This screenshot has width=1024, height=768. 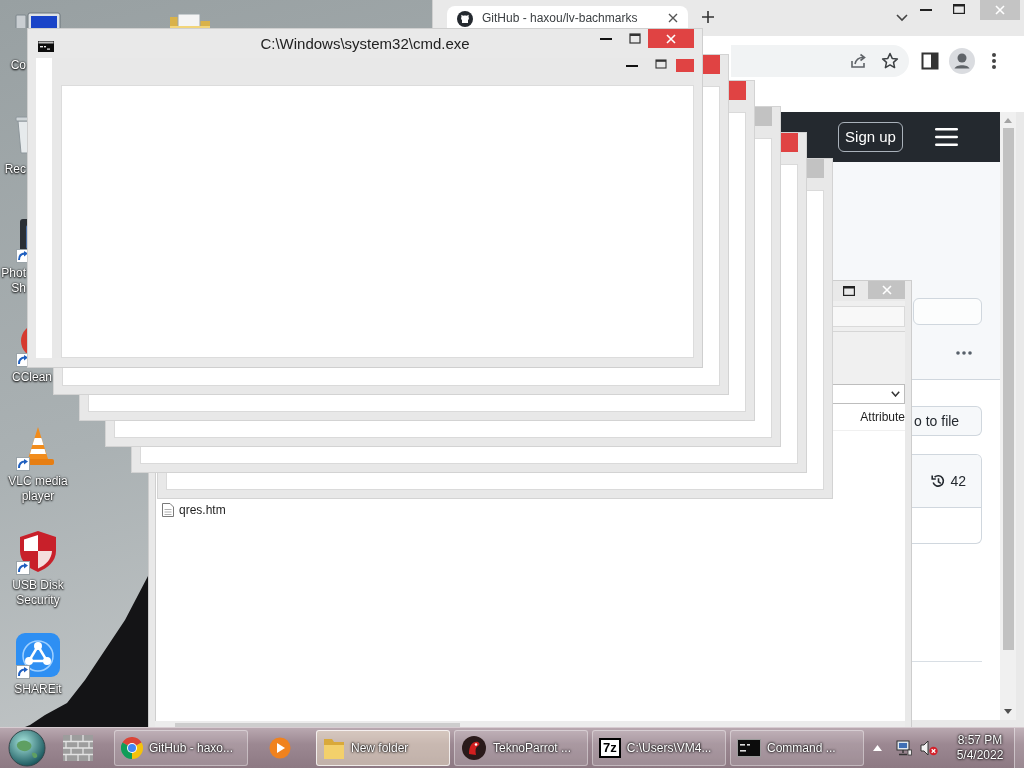 I want to click on file-name: qres.htm, so click(x=202, y=509).